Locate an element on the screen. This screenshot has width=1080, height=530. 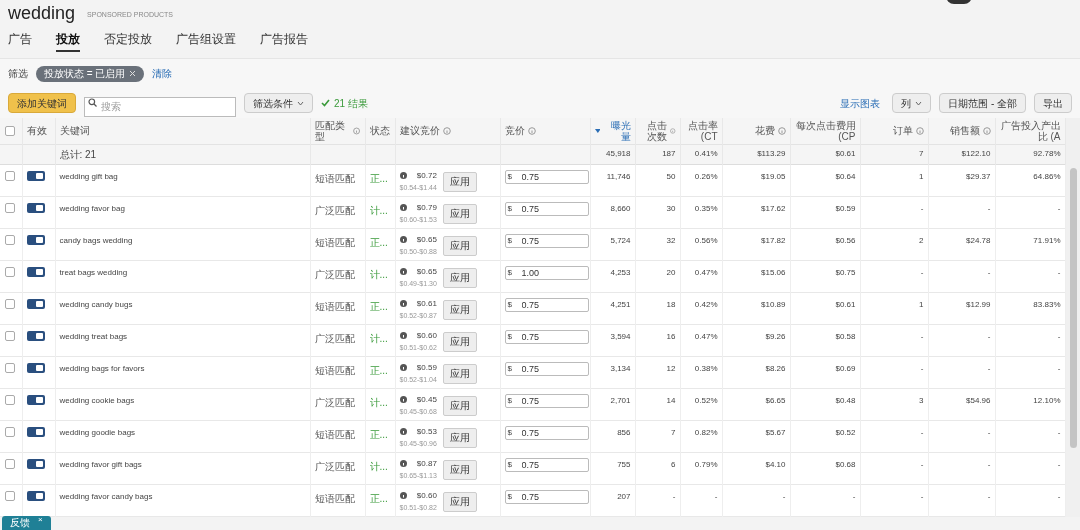
tab: 广告组设置 is located at coordinates (206, 40).